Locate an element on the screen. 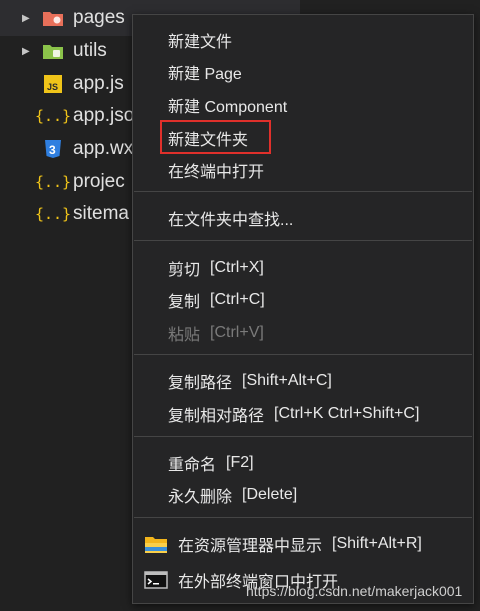 The height and width of the screenshot is (611, 480). menu-item-new-page: 新建 Page is located at coordinates (303, 72).